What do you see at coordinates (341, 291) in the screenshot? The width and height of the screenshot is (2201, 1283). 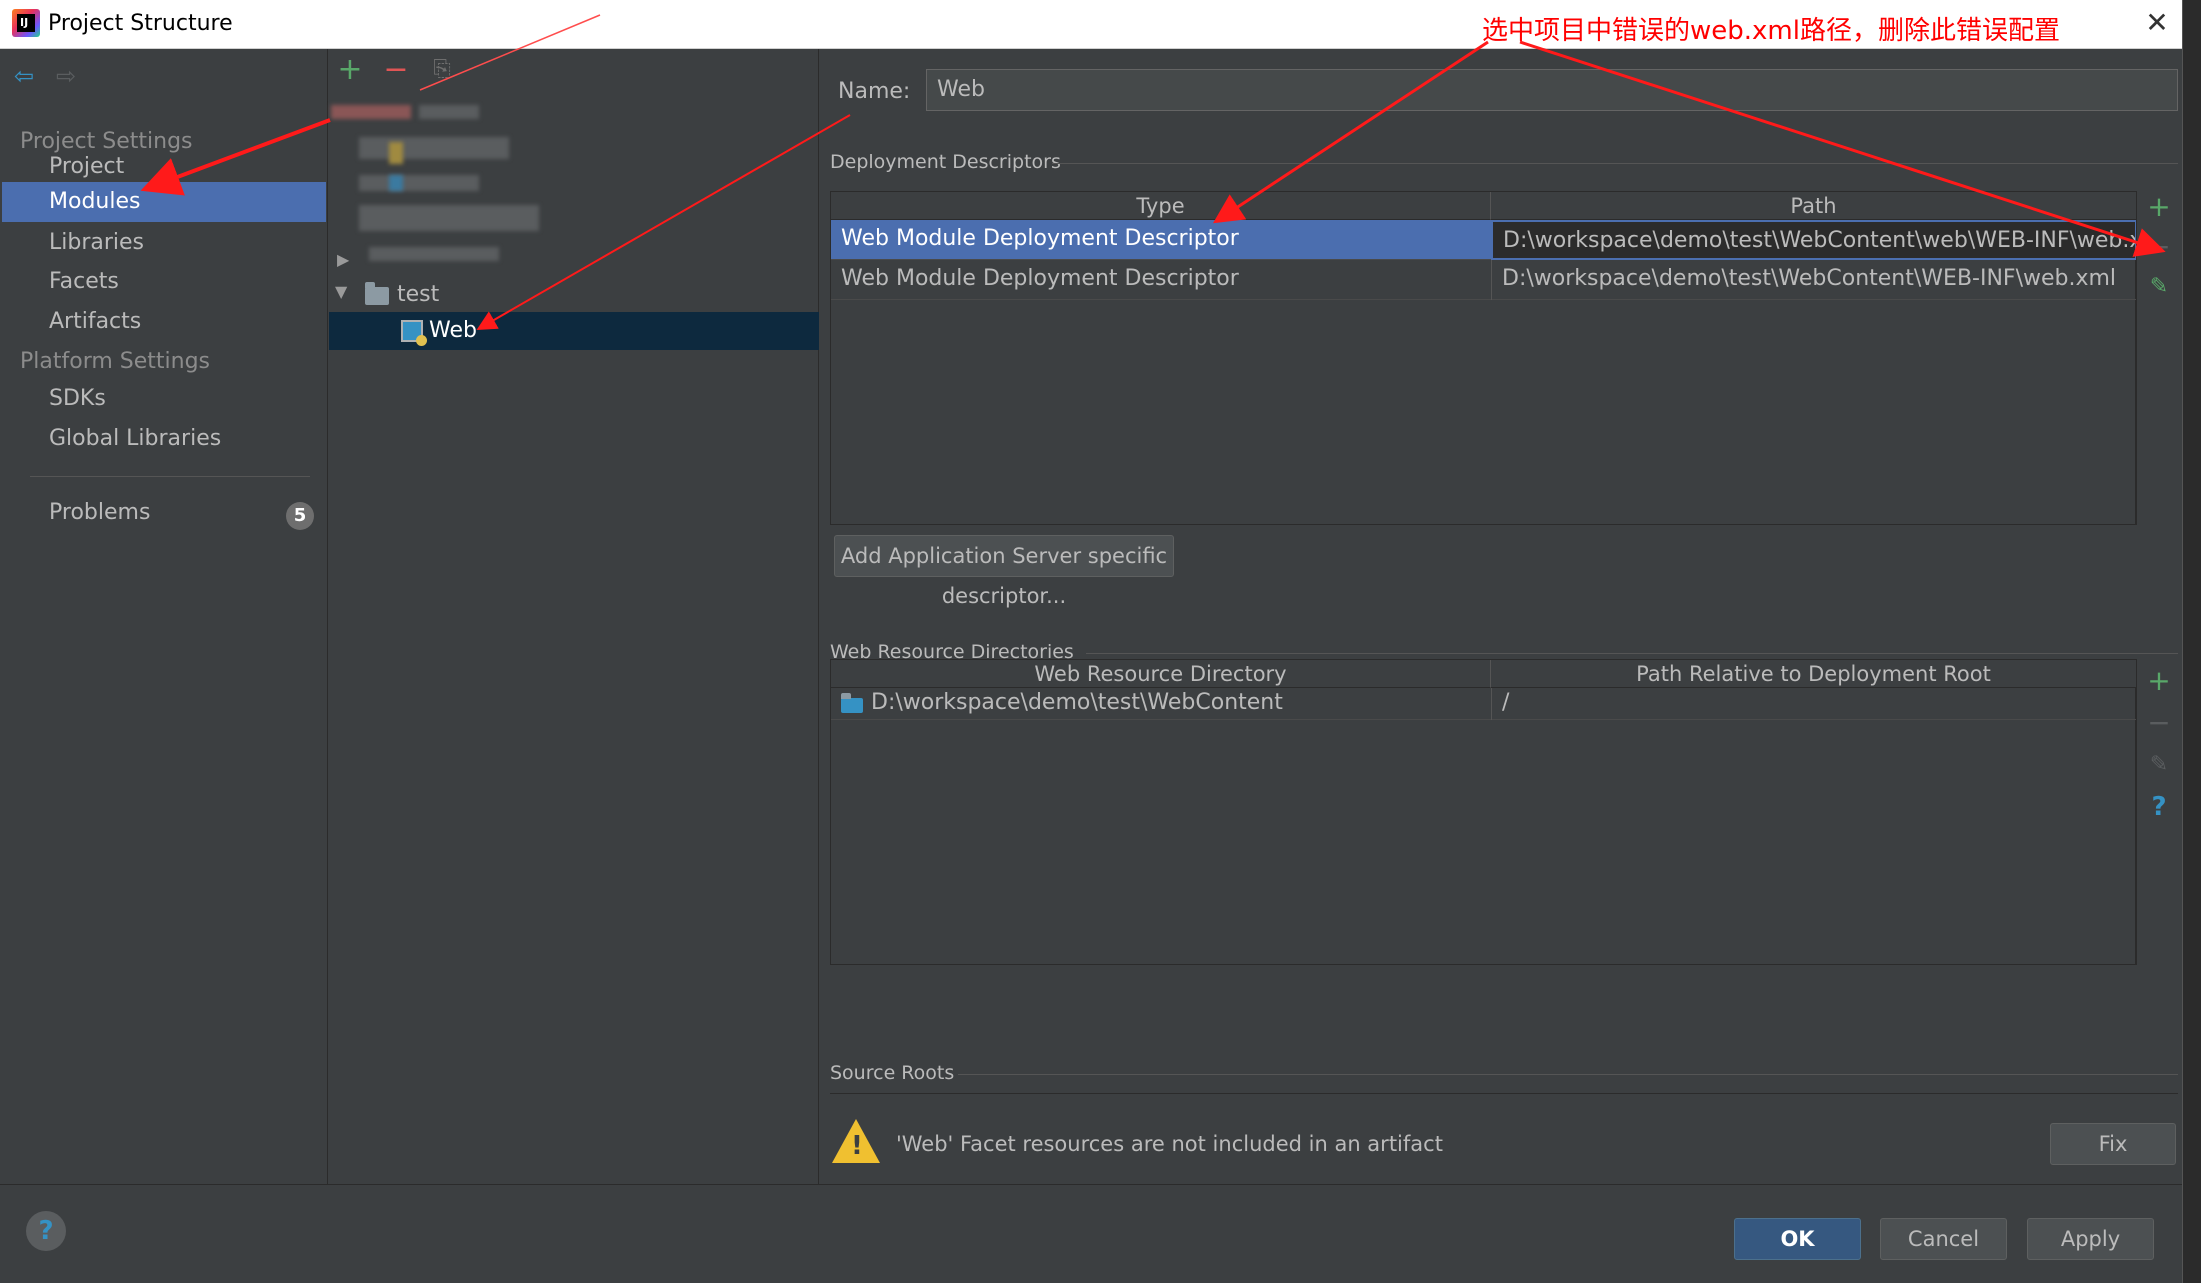 I see `expander-icon: ▼` at bounding box center [341, 291].